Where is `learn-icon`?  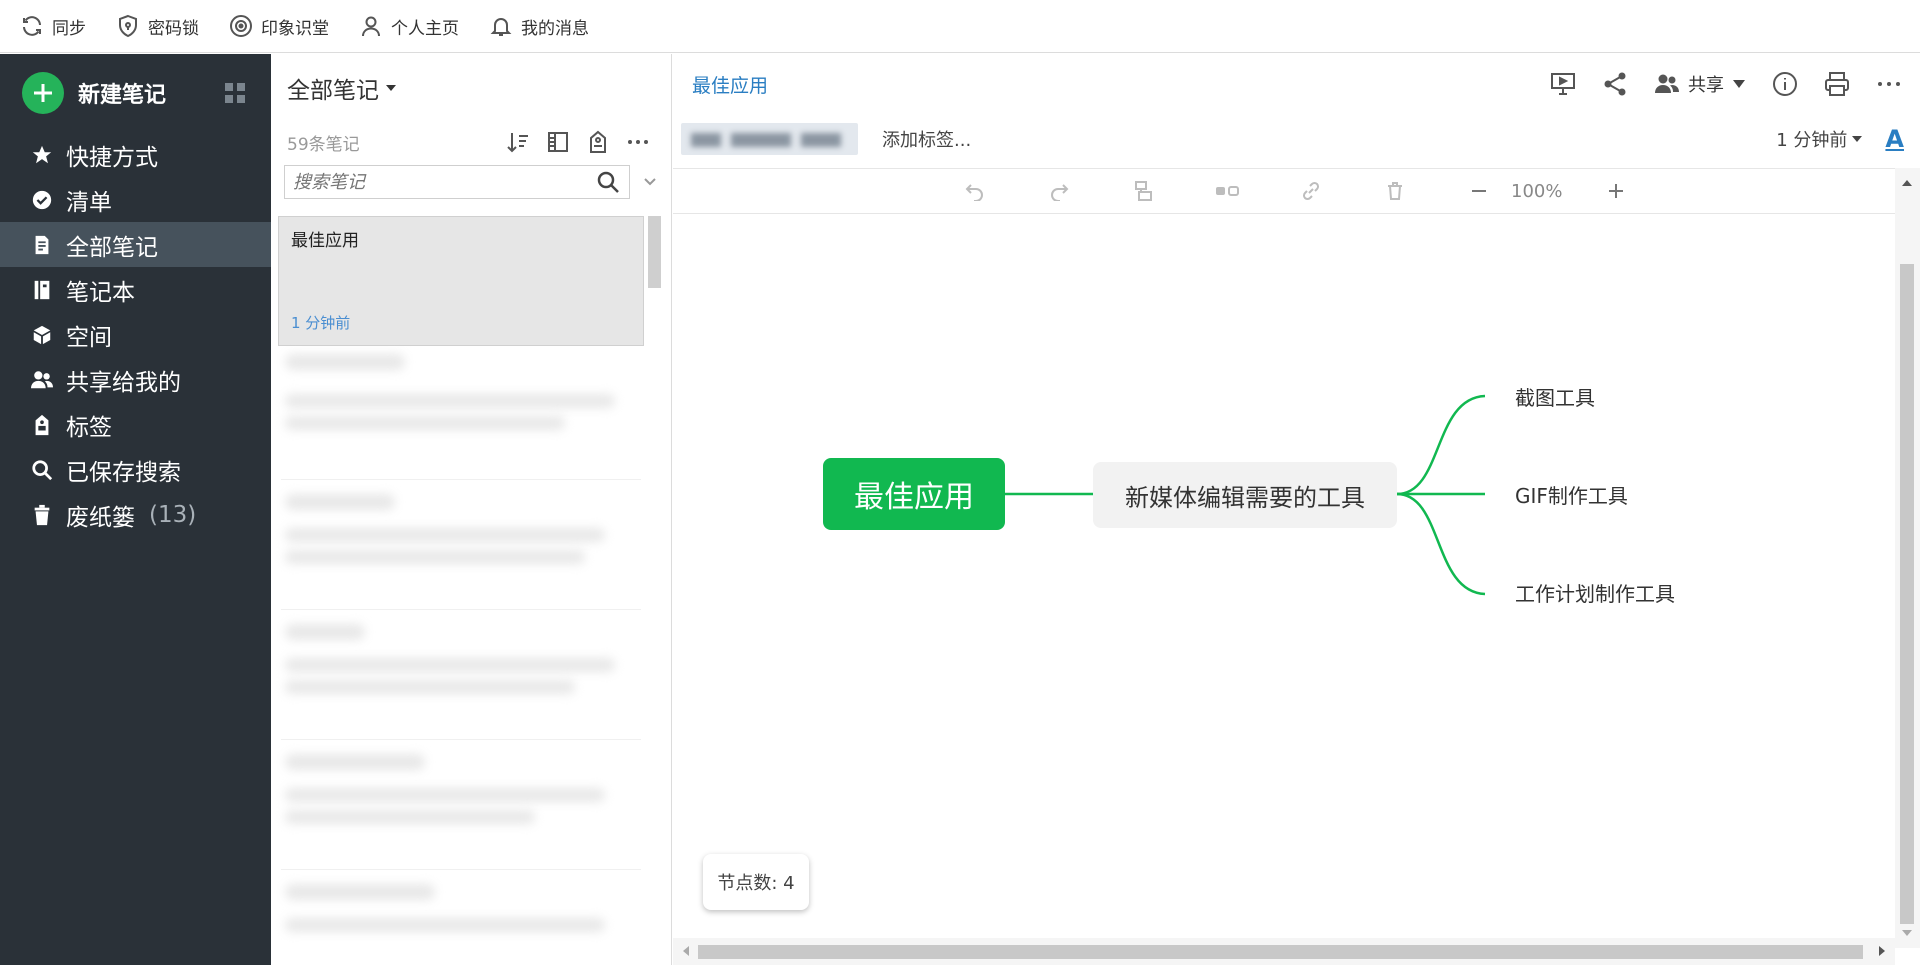
learn-icon is located at coordinates (241, 26).